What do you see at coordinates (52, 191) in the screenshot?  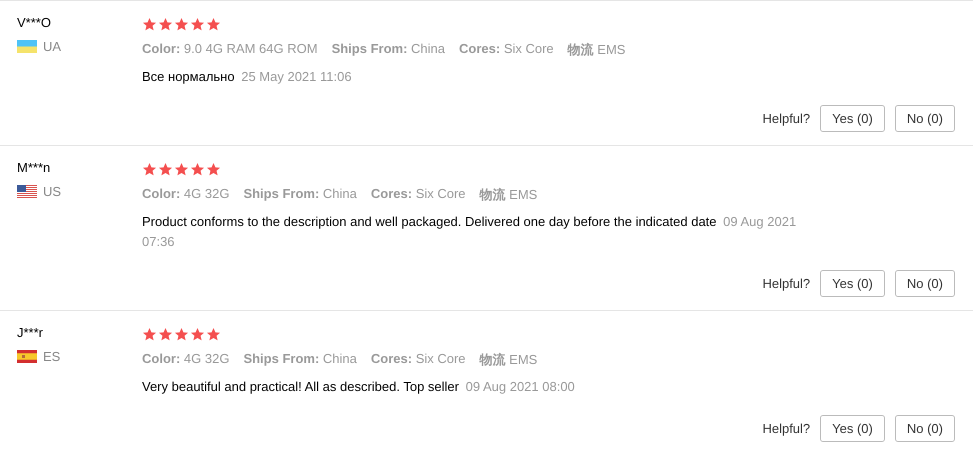 I see `country-code: US` at bounding box center [52, 191].